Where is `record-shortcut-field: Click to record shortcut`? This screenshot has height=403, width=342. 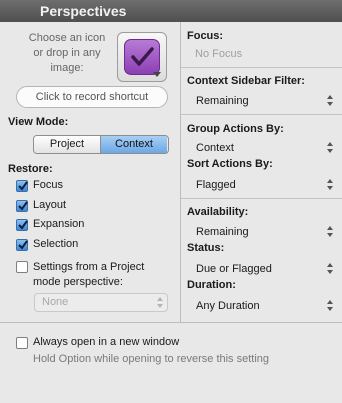
record-shortcut-field: Click to record shortcut is located at coordinates (92, 97).